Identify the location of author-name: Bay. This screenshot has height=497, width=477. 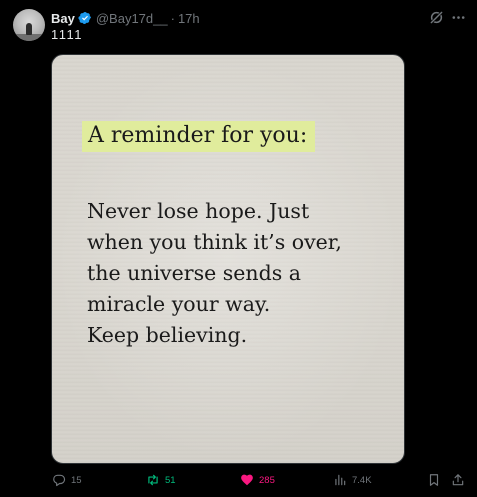
(63, 18).